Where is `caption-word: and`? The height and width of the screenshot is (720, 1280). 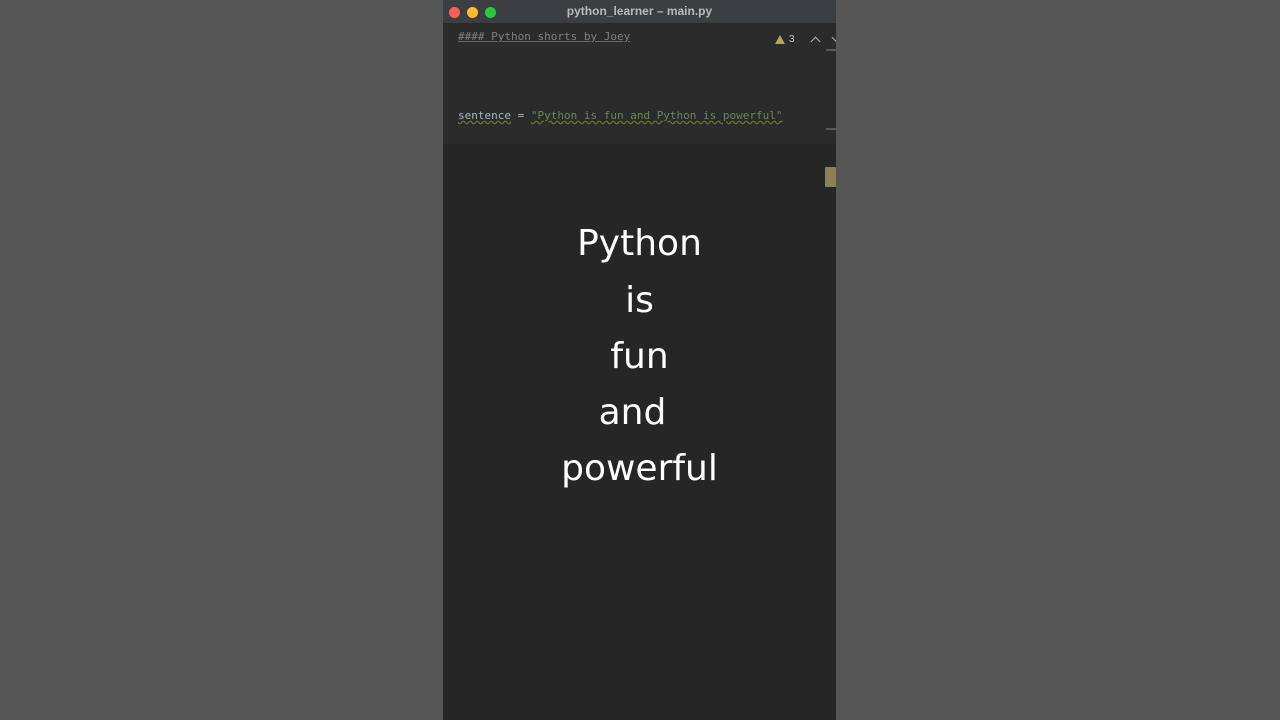 caption-word: and is located at coordinates (632, 412).